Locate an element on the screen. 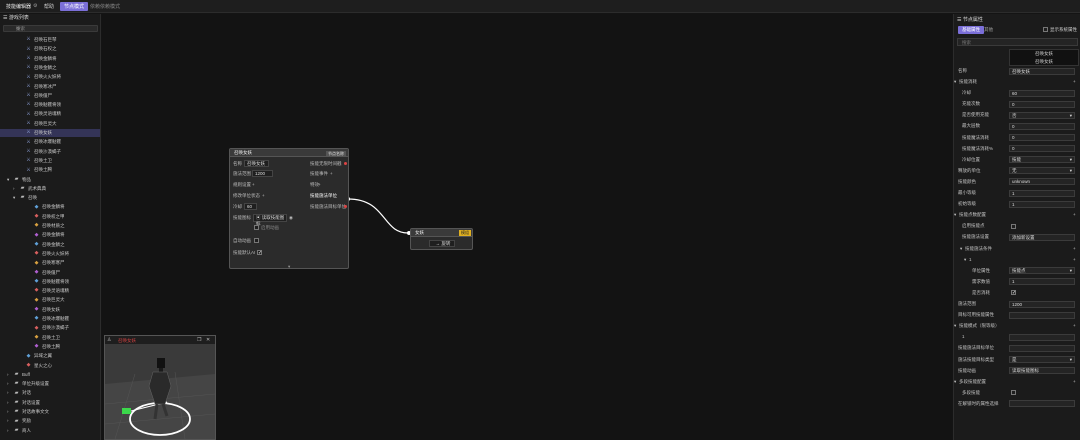  tree-item: ◆ 召唤灵语魂精 is located at coordinates (50, 291).